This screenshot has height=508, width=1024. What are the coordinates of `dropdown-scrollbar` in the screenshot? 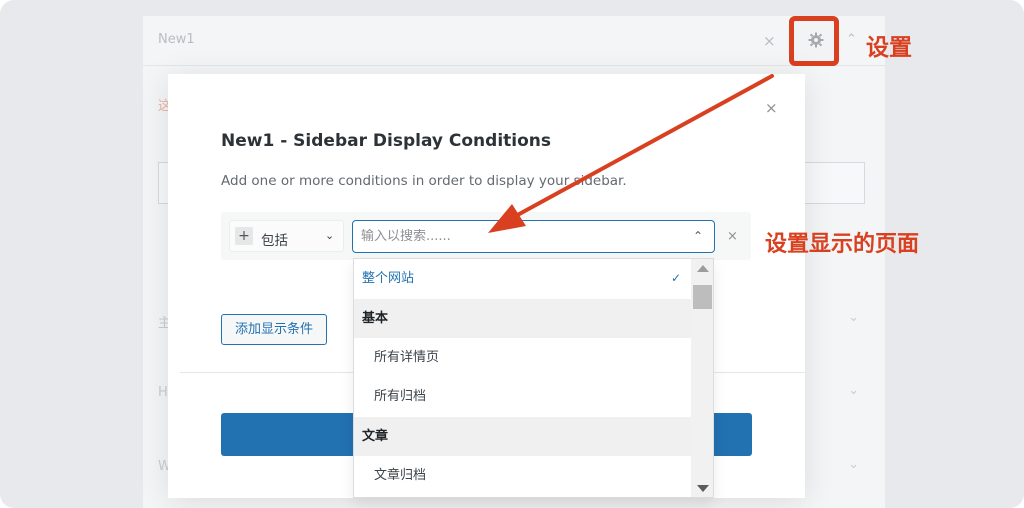 It's located at (702, 378).